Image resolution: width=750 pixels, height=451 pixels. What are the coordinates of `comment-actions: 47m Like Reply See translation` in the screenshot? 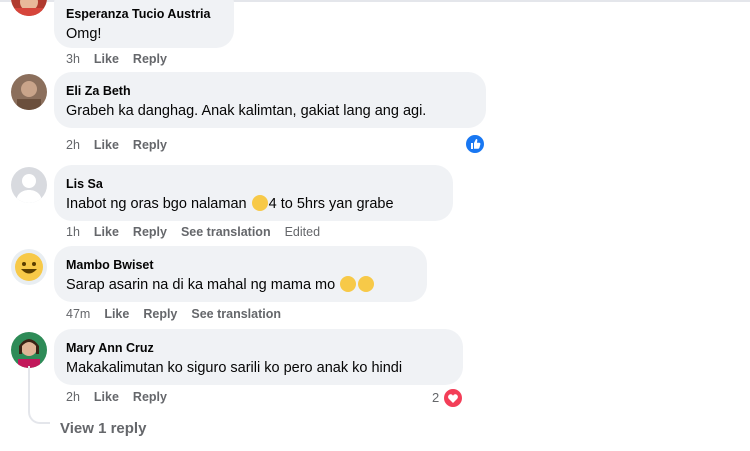 It's located at (180, 314).